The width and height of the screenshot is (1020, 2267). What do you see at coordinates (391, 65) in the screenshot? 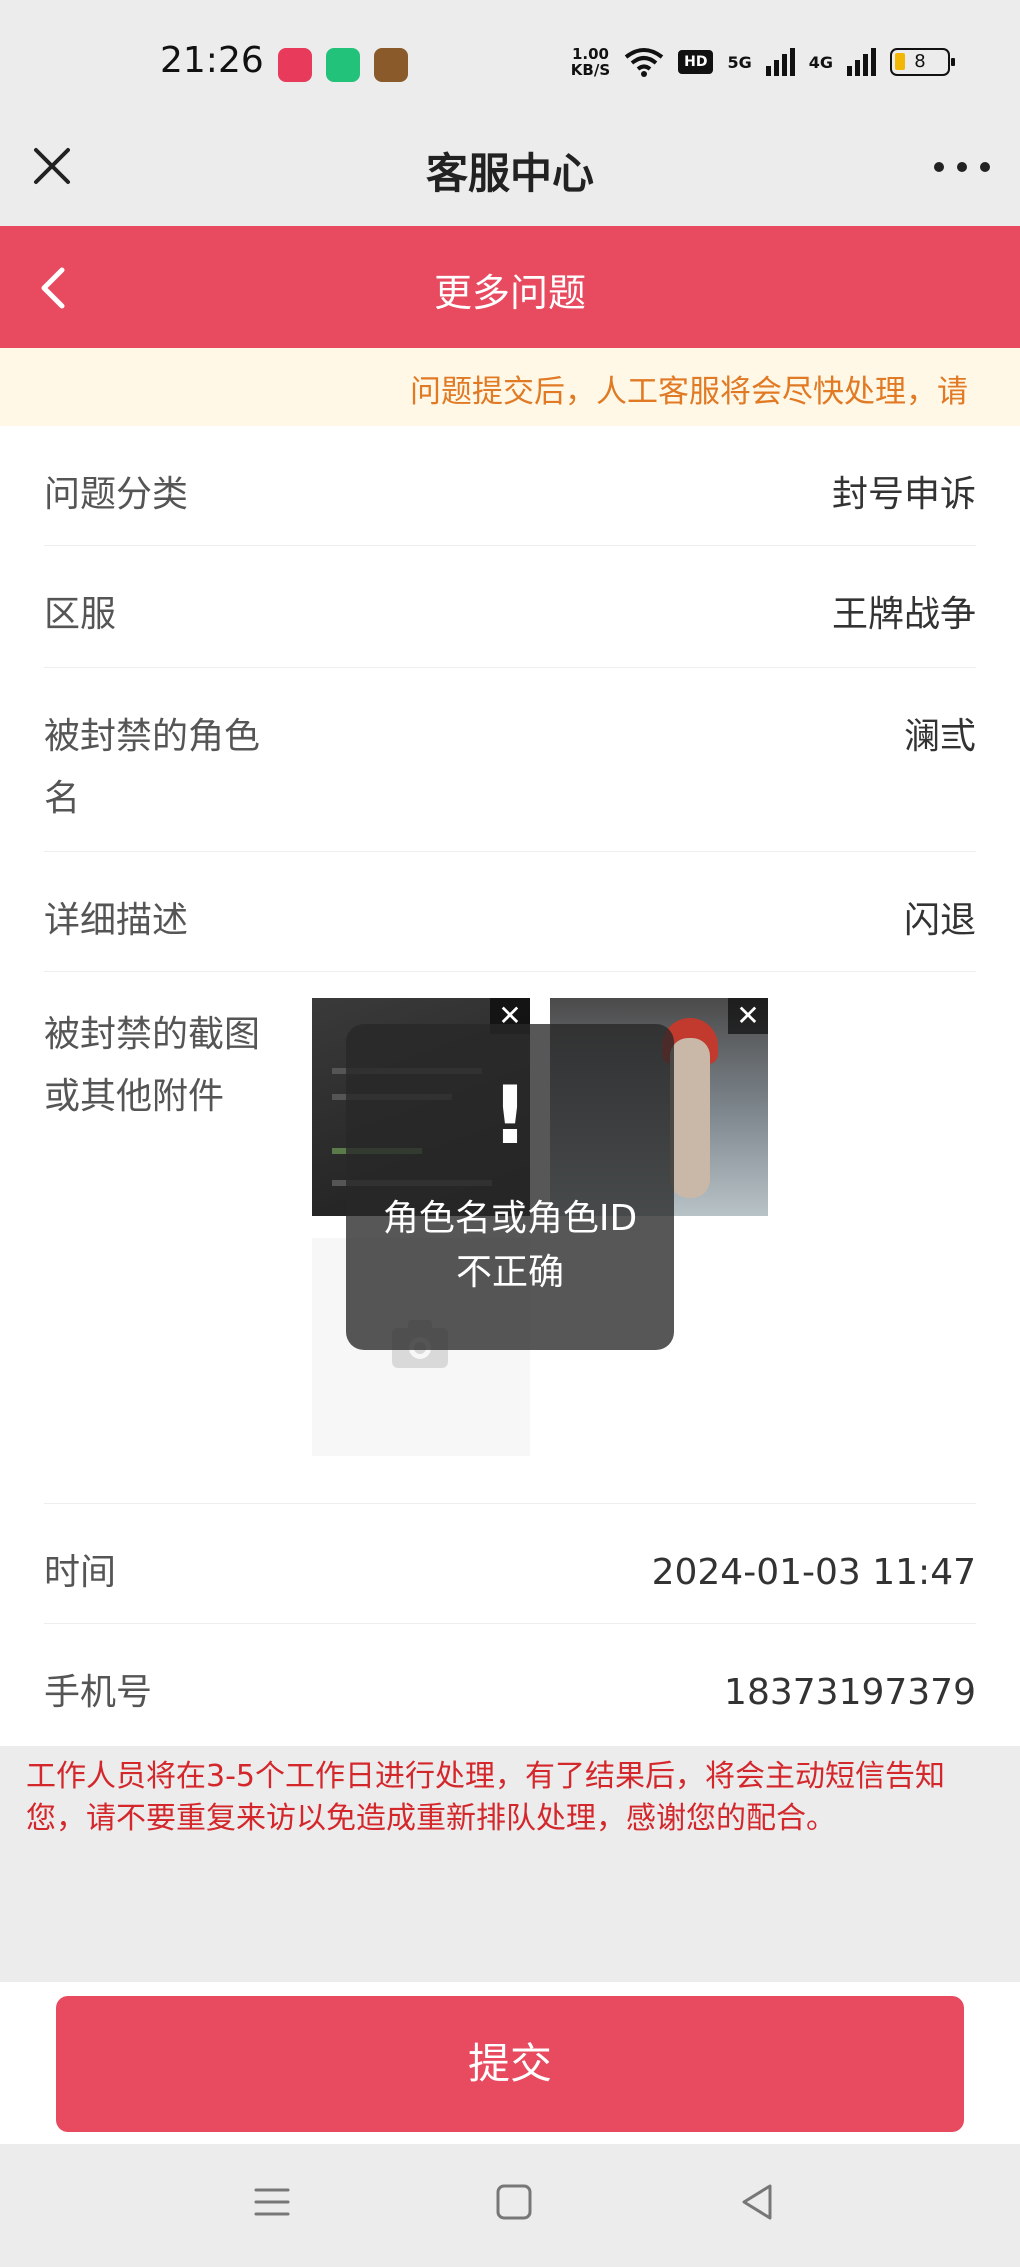
I see `game-notification-icon` at bounding box center [391, 65].